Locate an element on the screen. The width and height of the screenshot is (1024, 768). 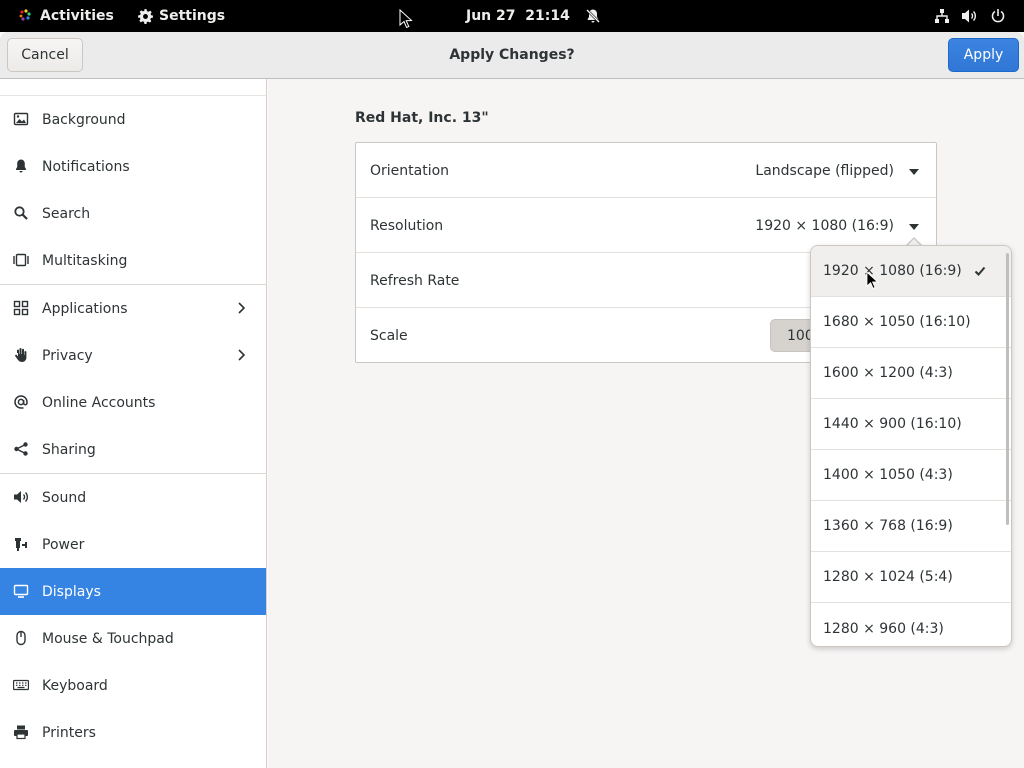
share-icon is located at coordinates (21, 449).